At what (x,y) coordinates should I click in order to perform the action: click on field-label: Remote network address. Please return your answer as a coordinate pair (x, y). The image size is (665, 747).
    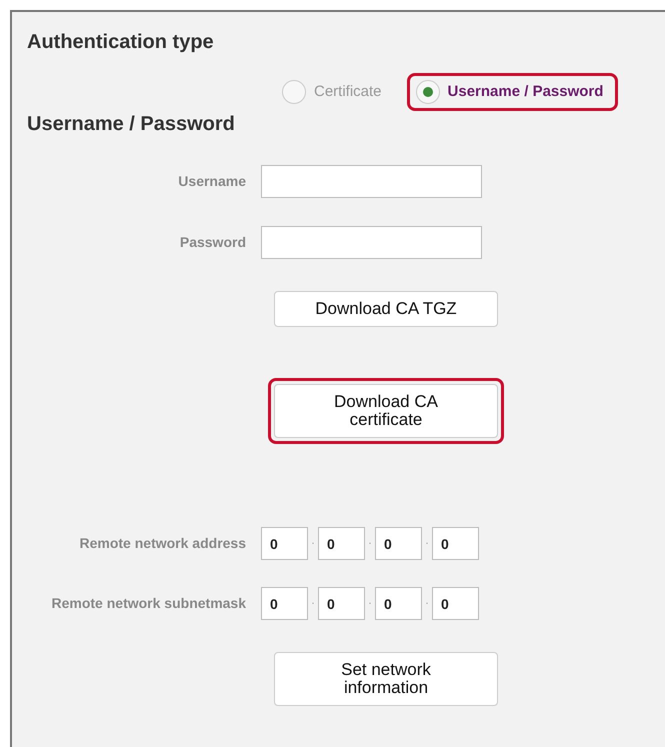
    Looking at the image, I should click on (162, 543).